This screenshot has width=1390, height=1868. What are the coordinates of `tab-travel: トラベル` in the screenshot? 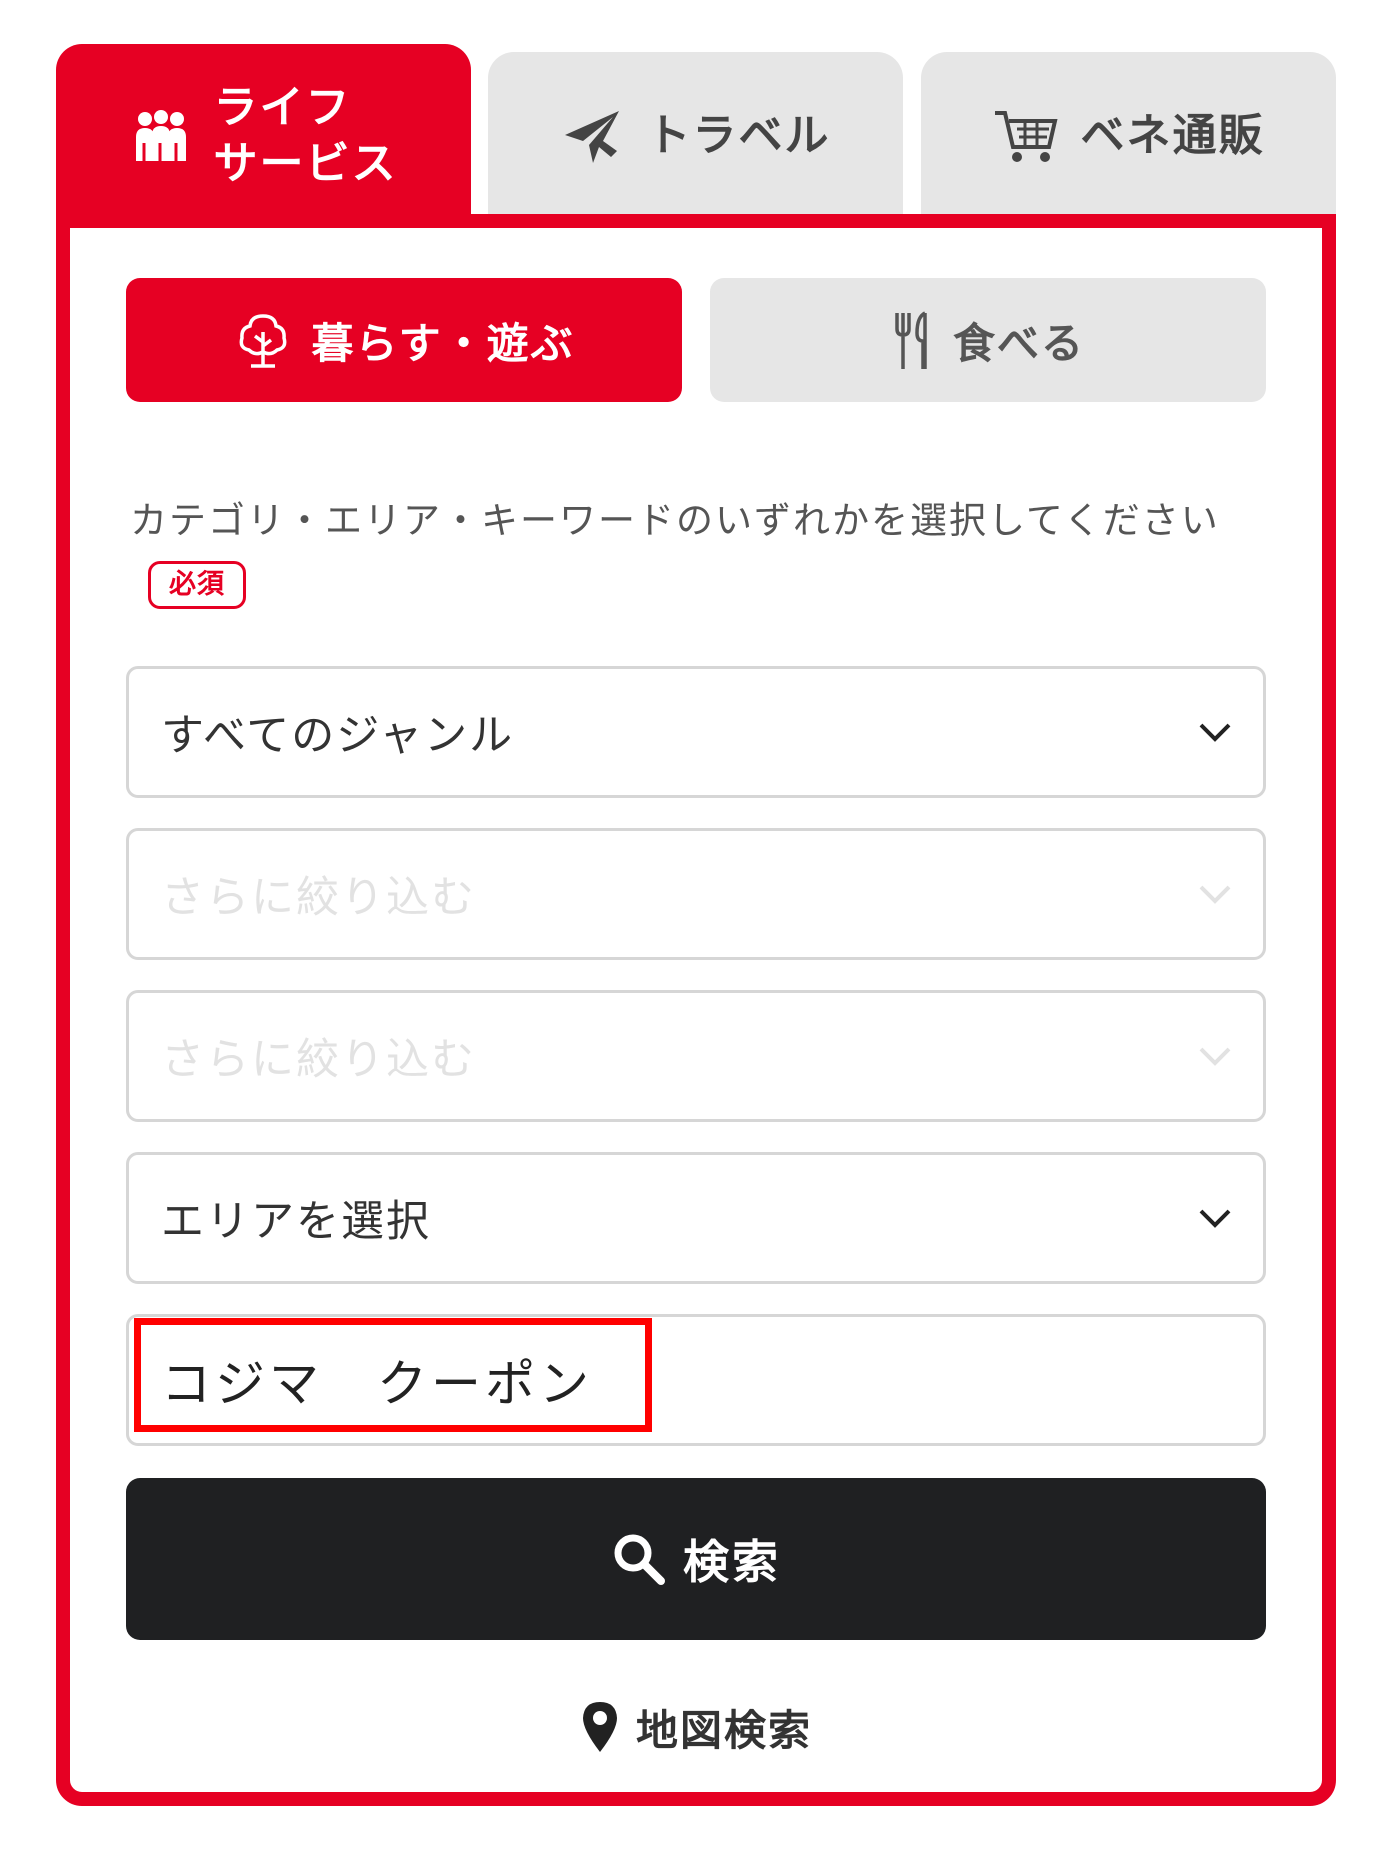 It's located at (695, 136).